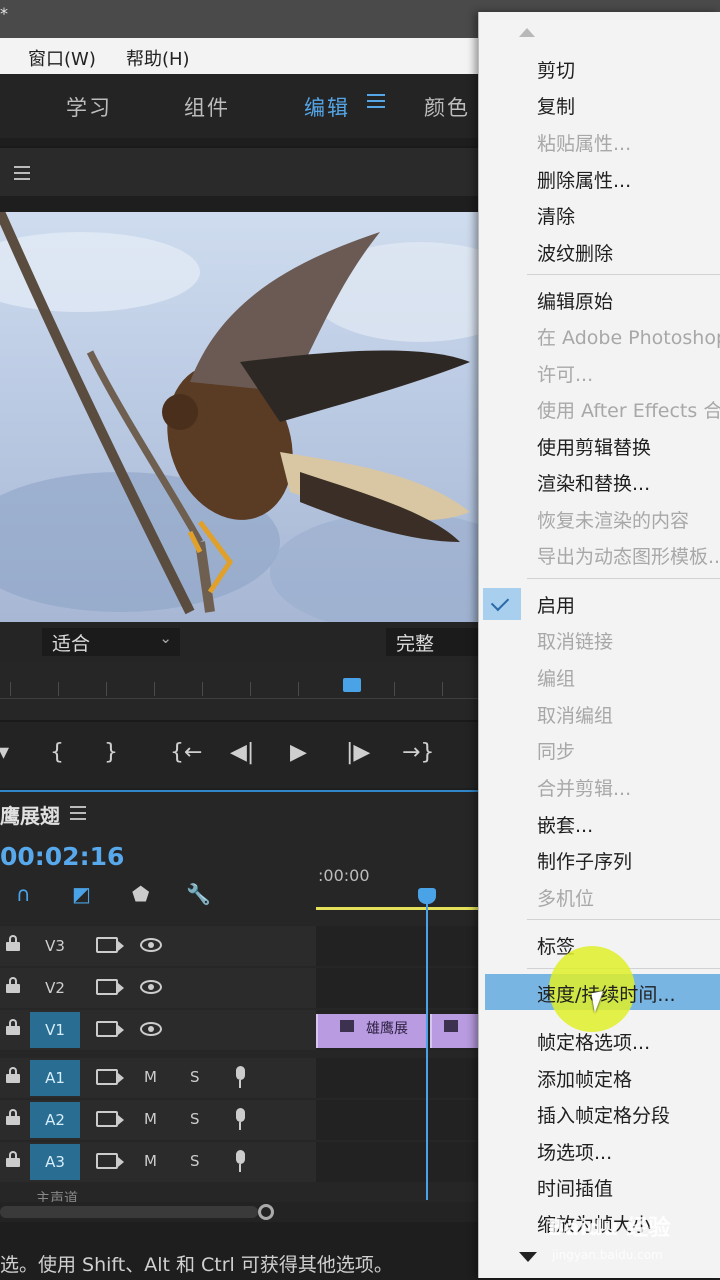 This screenshot has width=720, height=1280. I want to click on checkmark-icon, so click(502, 604).